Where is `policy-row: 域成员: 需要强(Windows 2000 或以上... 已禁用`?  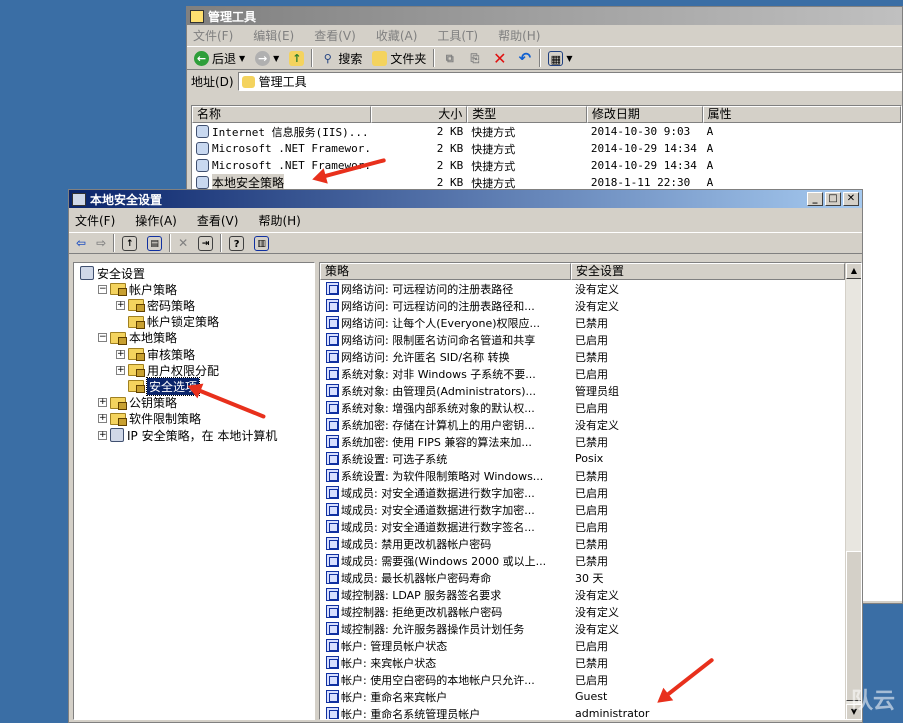 policy-row: 域成员: 需要强(Windows 2000 或以上... 已禁用 is located at coordinates (590, 560).